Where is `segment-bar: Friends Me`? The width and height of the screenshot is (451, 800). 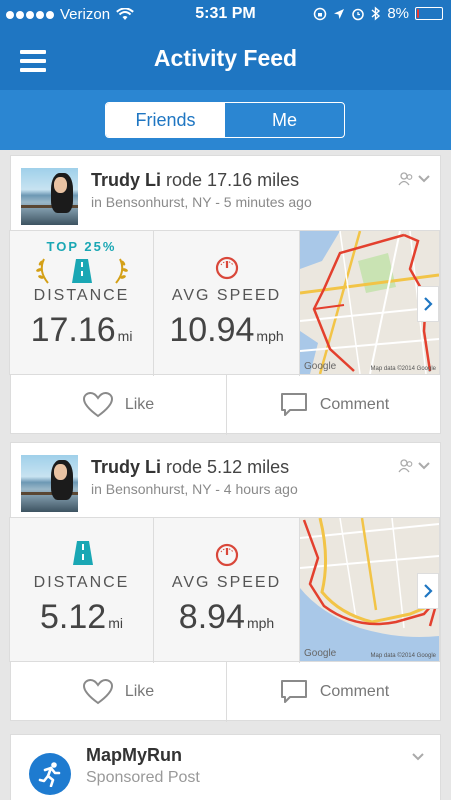
segment-bar: Friends Me is located at coordinates (225, 120).